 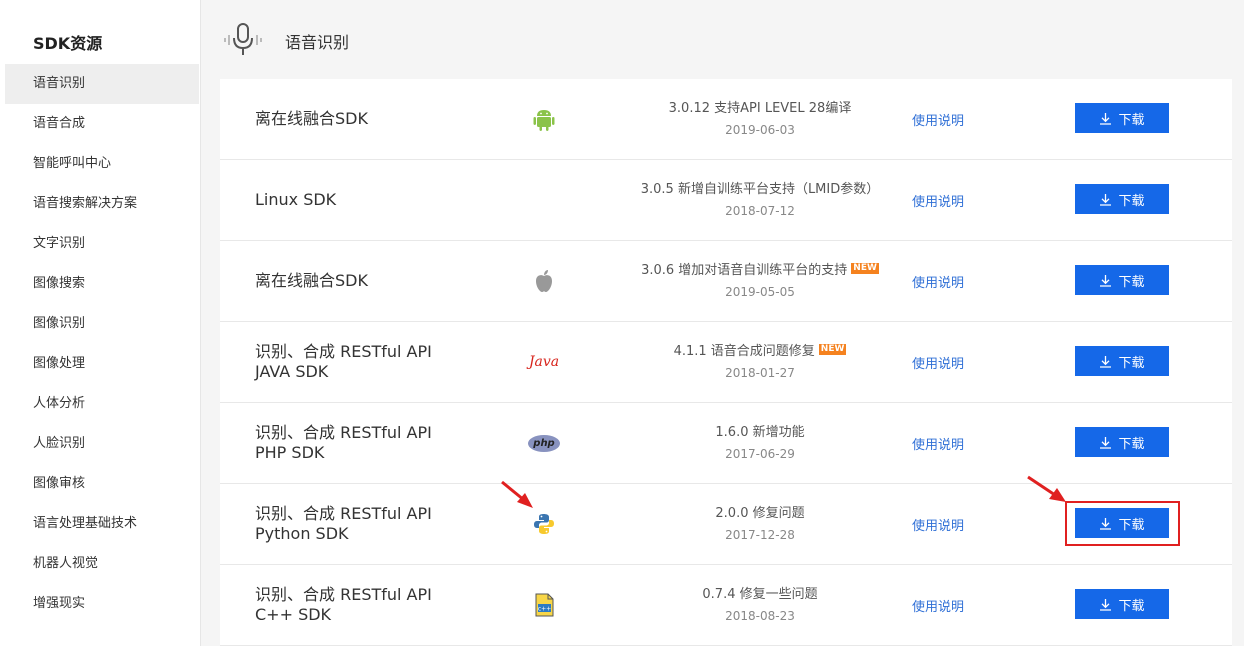 I want to click on sidebar-item-ar: 增强现实, so click(x=102, y=604).